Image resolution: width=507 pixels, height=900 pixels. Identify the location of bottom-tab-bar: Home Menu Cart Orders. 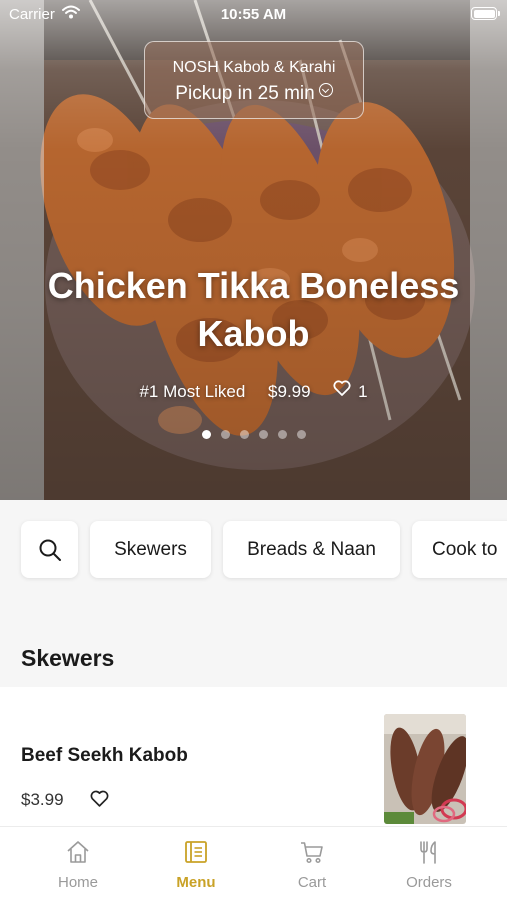
(253, 863).